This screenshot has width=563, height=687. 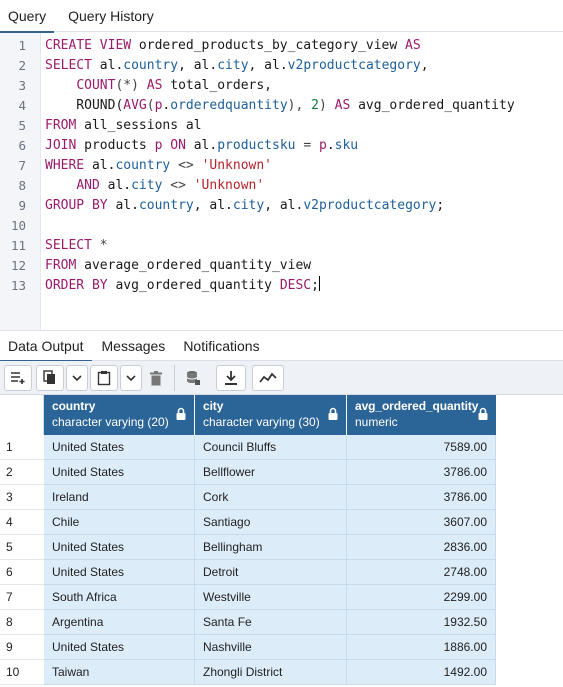 I want to click on column-header-country: country character varying (20), so click(x=119, y=415).